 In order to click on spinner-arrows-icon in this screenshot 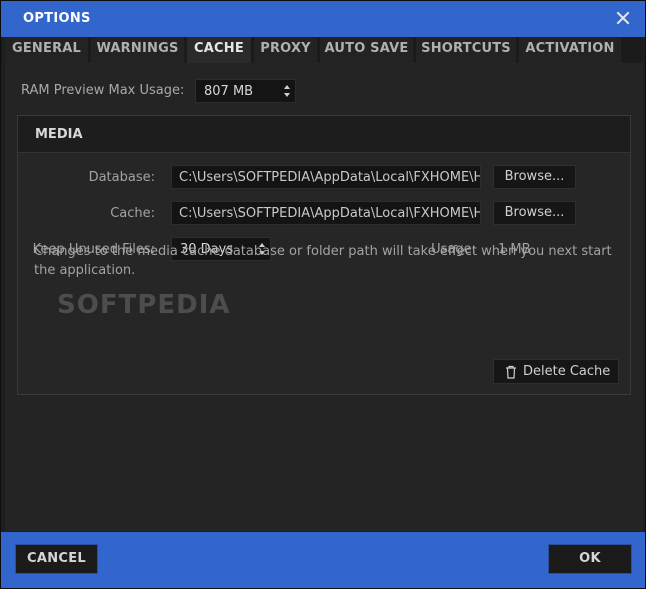, I will do `click(287, 91)`.